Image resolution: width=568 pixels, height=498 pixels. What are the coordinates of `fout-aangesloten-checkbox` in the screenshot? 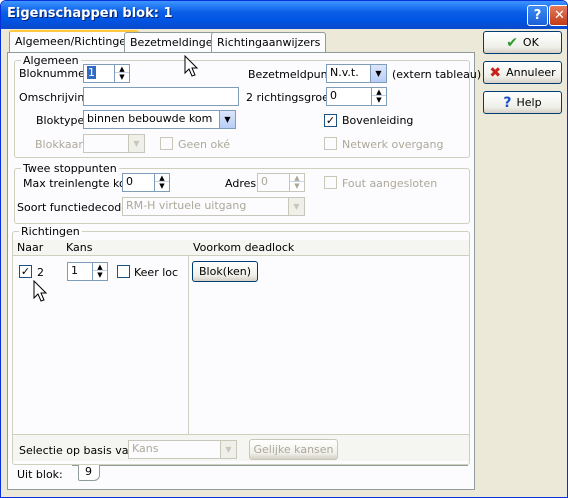 It's located at (330, 182).